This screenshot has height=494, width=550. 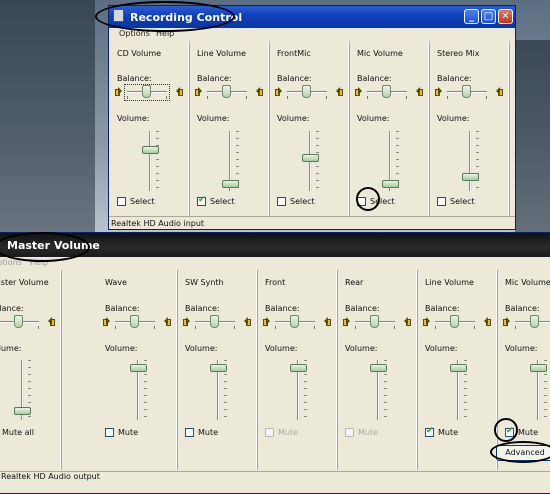 I want to click on mixer-column-master-volume: Master Volume Balance: Volume: Mute all, so click(x=30, y=370).